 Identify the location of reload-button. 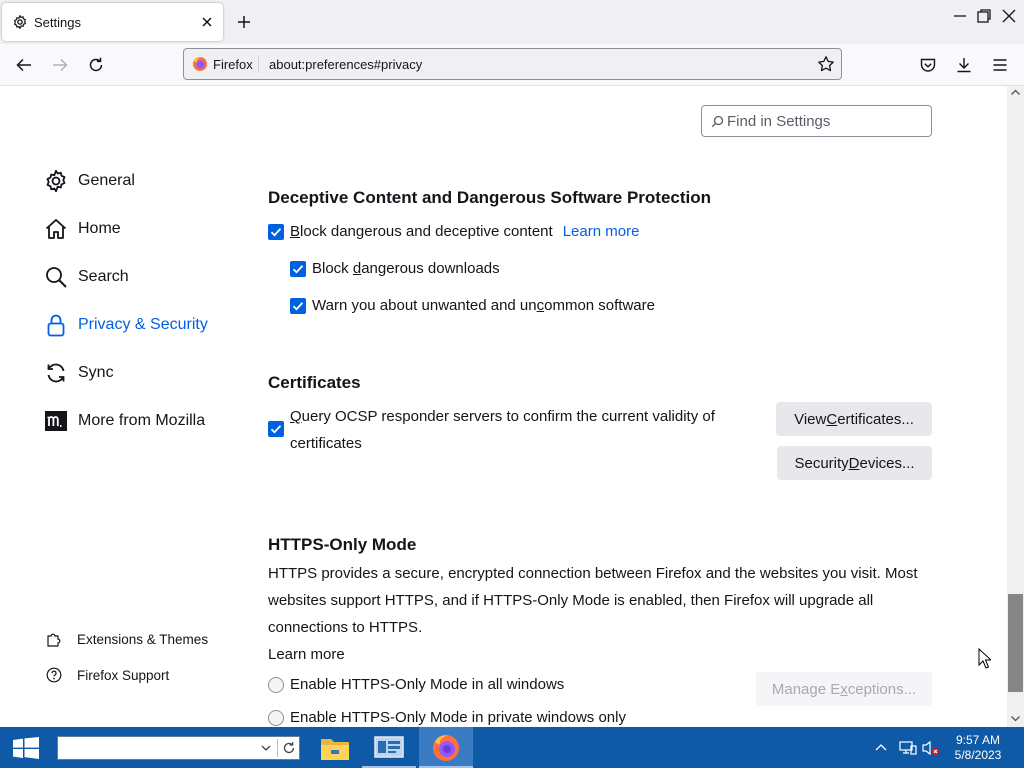
(96, 65).